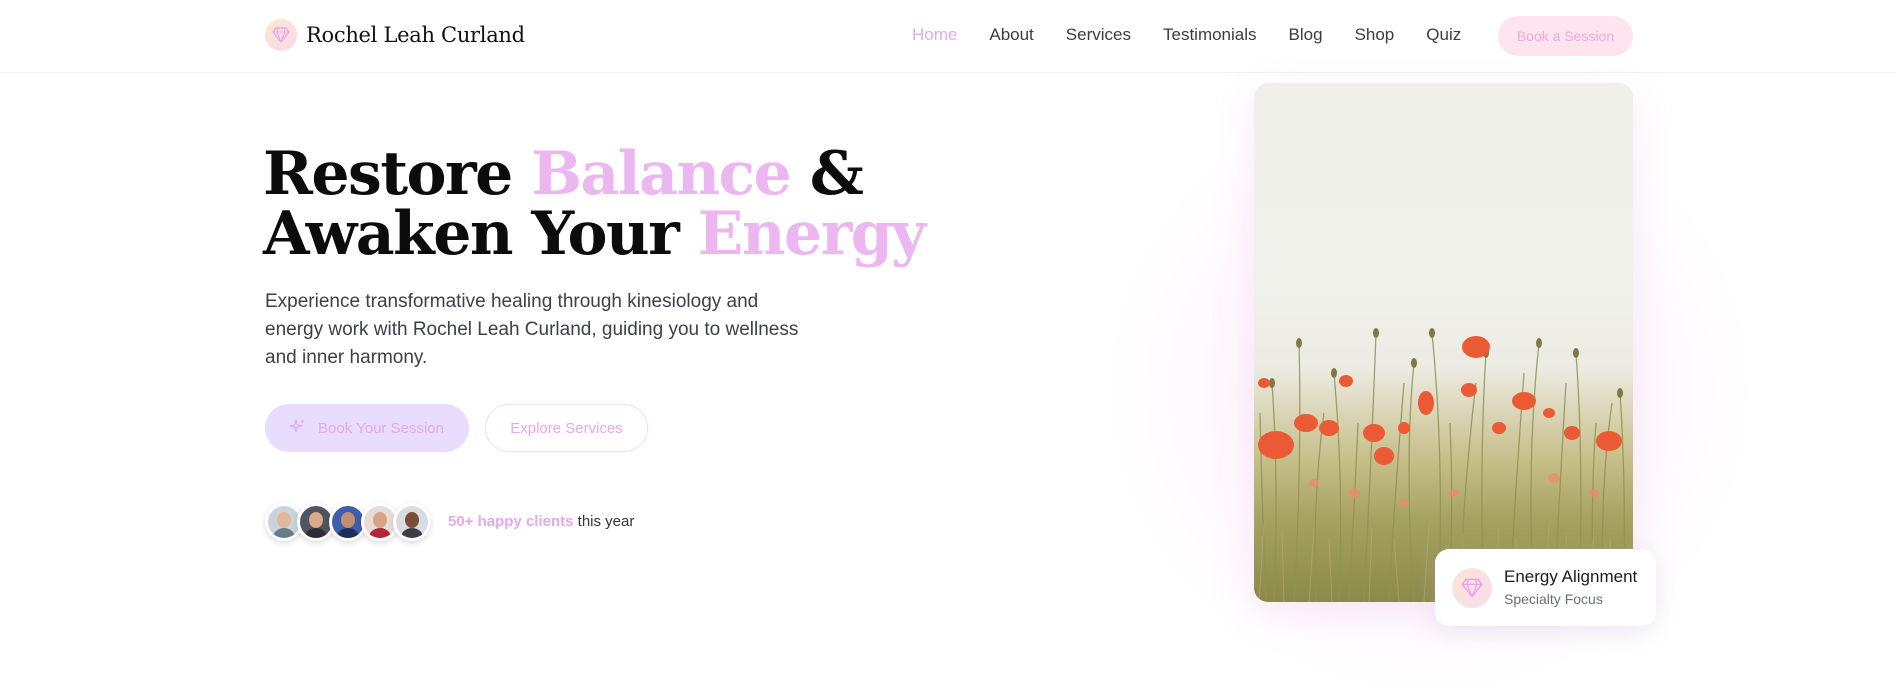  What do you see at coordinates (604, 521) in the screenshot?
I see `happy-clients-suffix: this year` at bounding box center [604, 521].